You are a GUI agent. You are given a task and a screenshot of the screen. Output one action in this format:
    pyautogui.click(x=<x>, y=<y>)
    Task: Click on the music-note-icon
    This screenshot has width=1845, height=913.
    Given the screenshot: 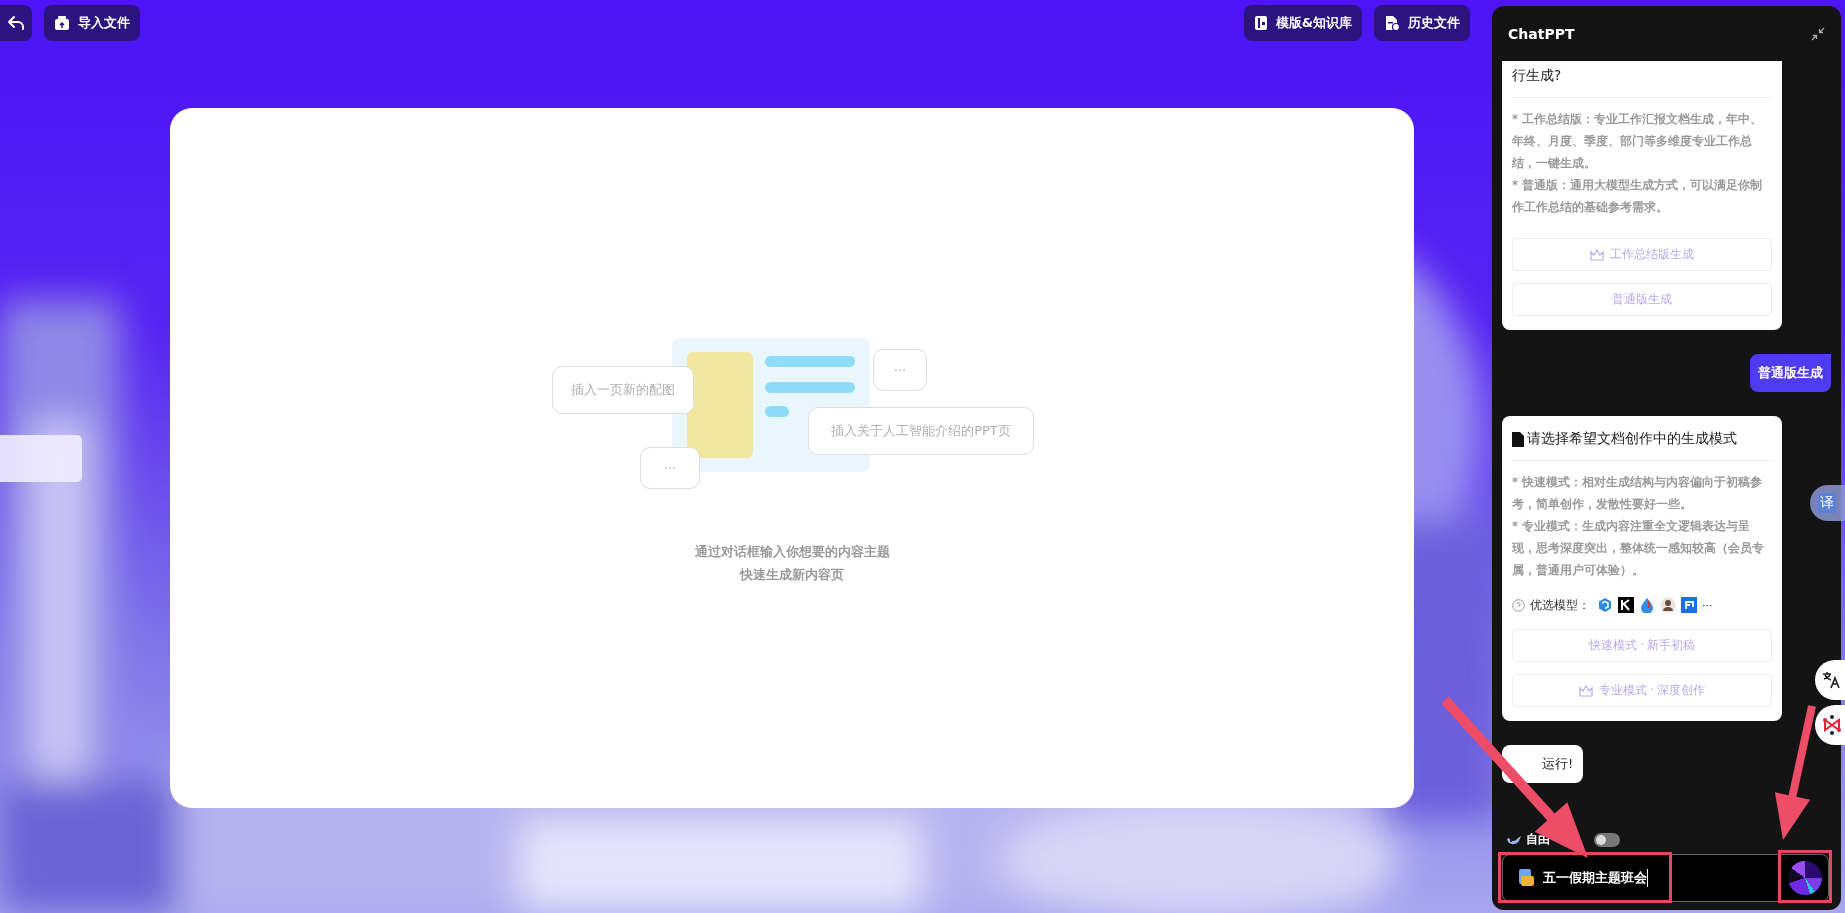 What is the action you would take?
    pyautogui.click(x=1689, y=605)
    